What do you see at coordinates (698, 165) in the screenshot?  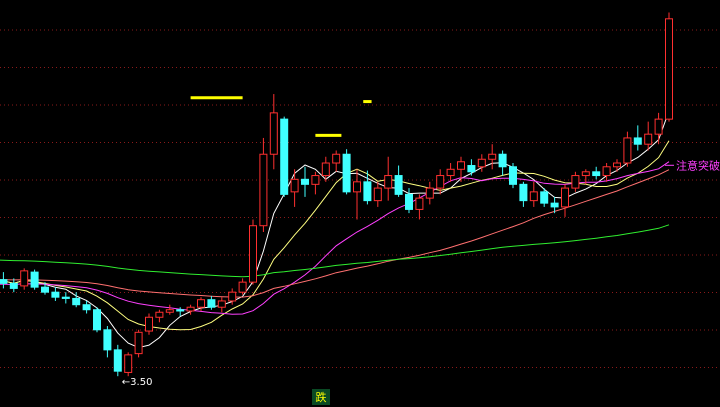 I see `signal-label: 注意突破` at bounding box center [698, 165].